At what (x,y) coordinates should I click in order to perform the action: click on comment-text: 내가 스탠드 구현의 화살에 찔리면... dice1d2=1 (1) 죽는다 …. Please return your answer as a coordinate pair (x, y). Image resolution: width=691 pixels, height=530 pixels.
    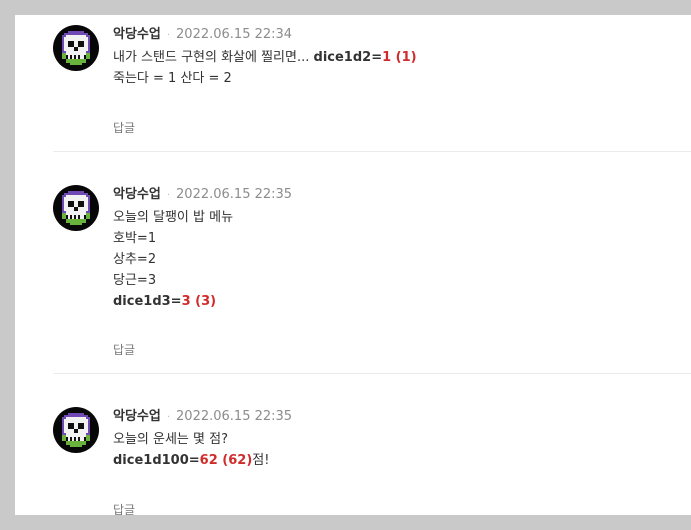
    Looking at the image, I should click on (393, 68).